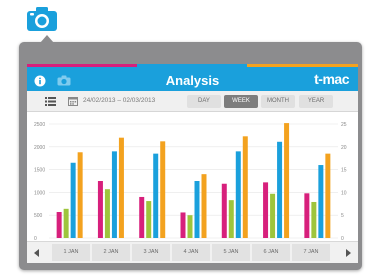  What do you see at coordinates (73, 200) in the screenshot?
I see `bar-1-jan-s3` at bounding box center [73, 200].